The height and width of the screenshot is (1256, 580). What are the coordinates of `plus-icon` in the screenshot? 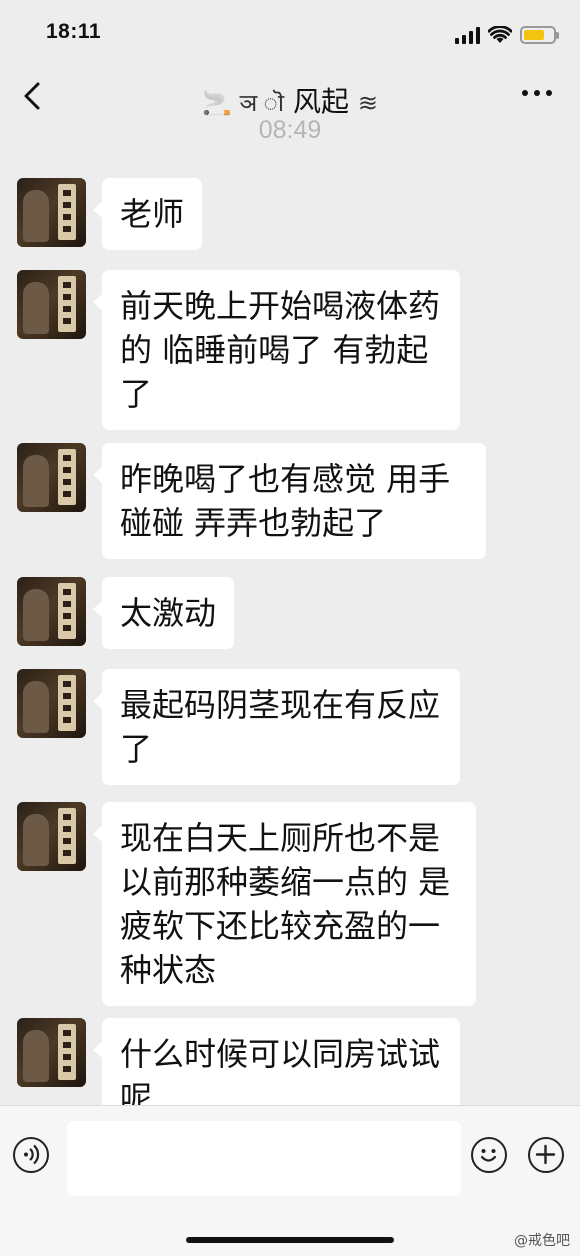 It's located at (545, 1154).